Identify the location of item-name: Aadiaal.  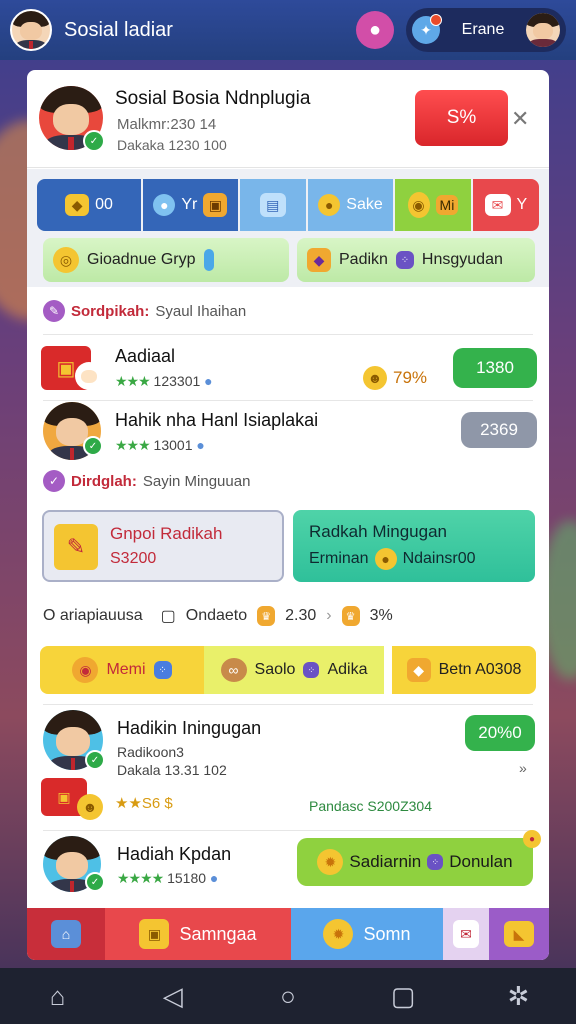
(145, 356).